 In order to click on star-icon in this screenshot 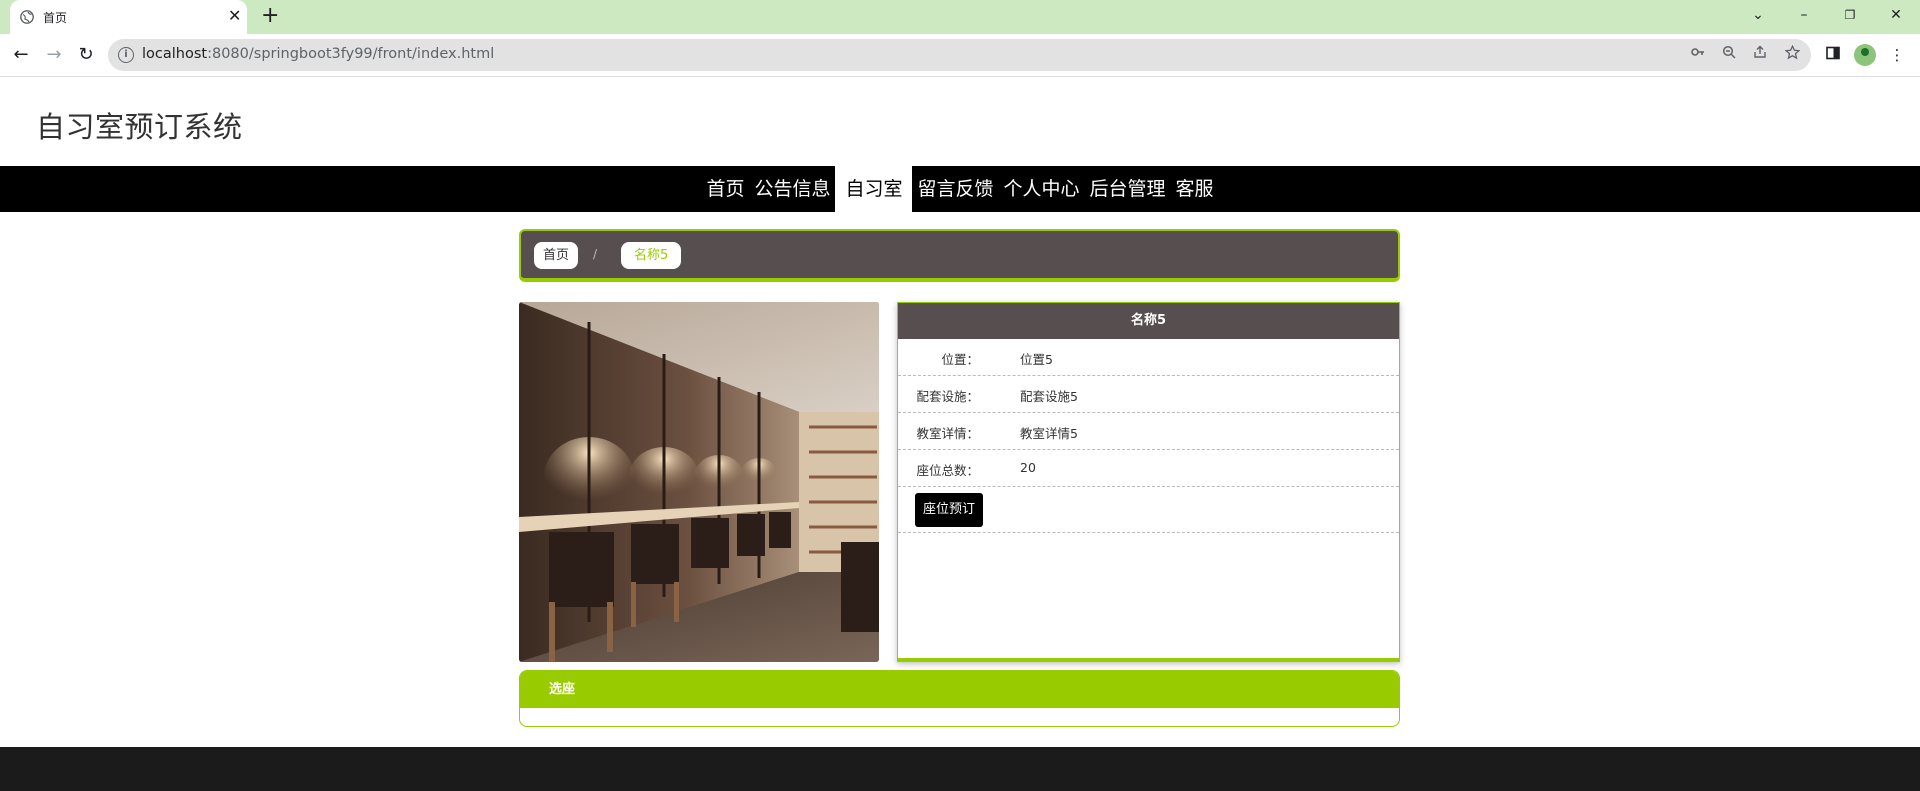, I will do `click(1792, 54)`.